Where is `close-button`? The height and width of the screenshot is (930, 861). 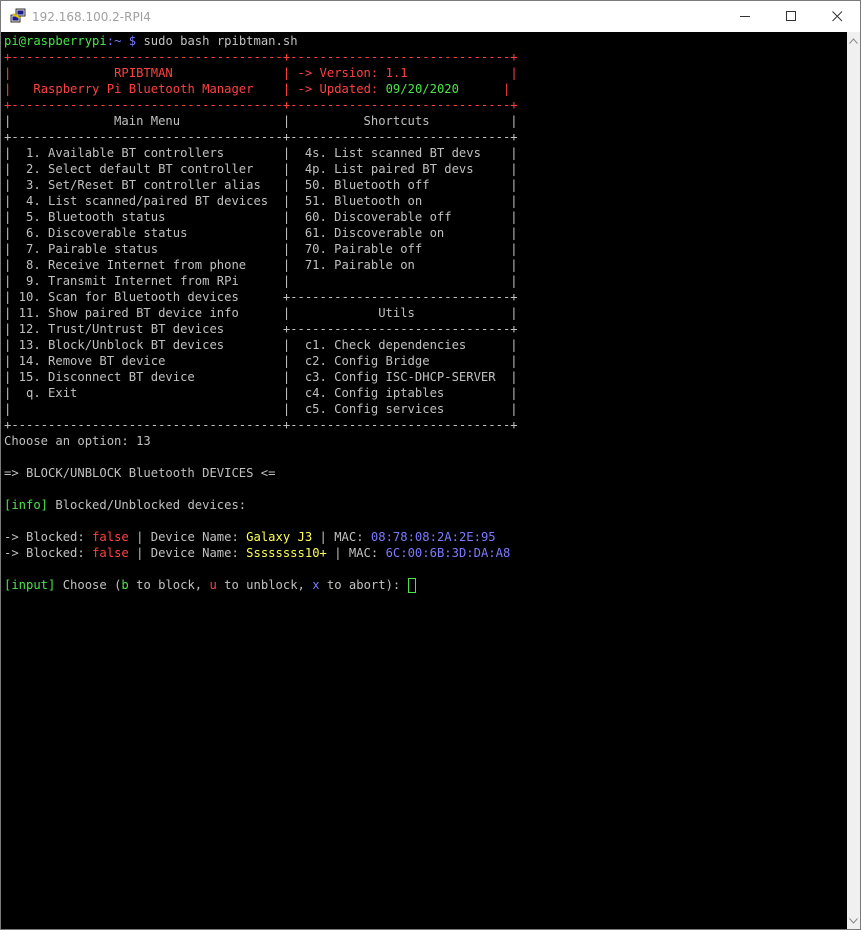
close-button is located at coordinates (837, 16).